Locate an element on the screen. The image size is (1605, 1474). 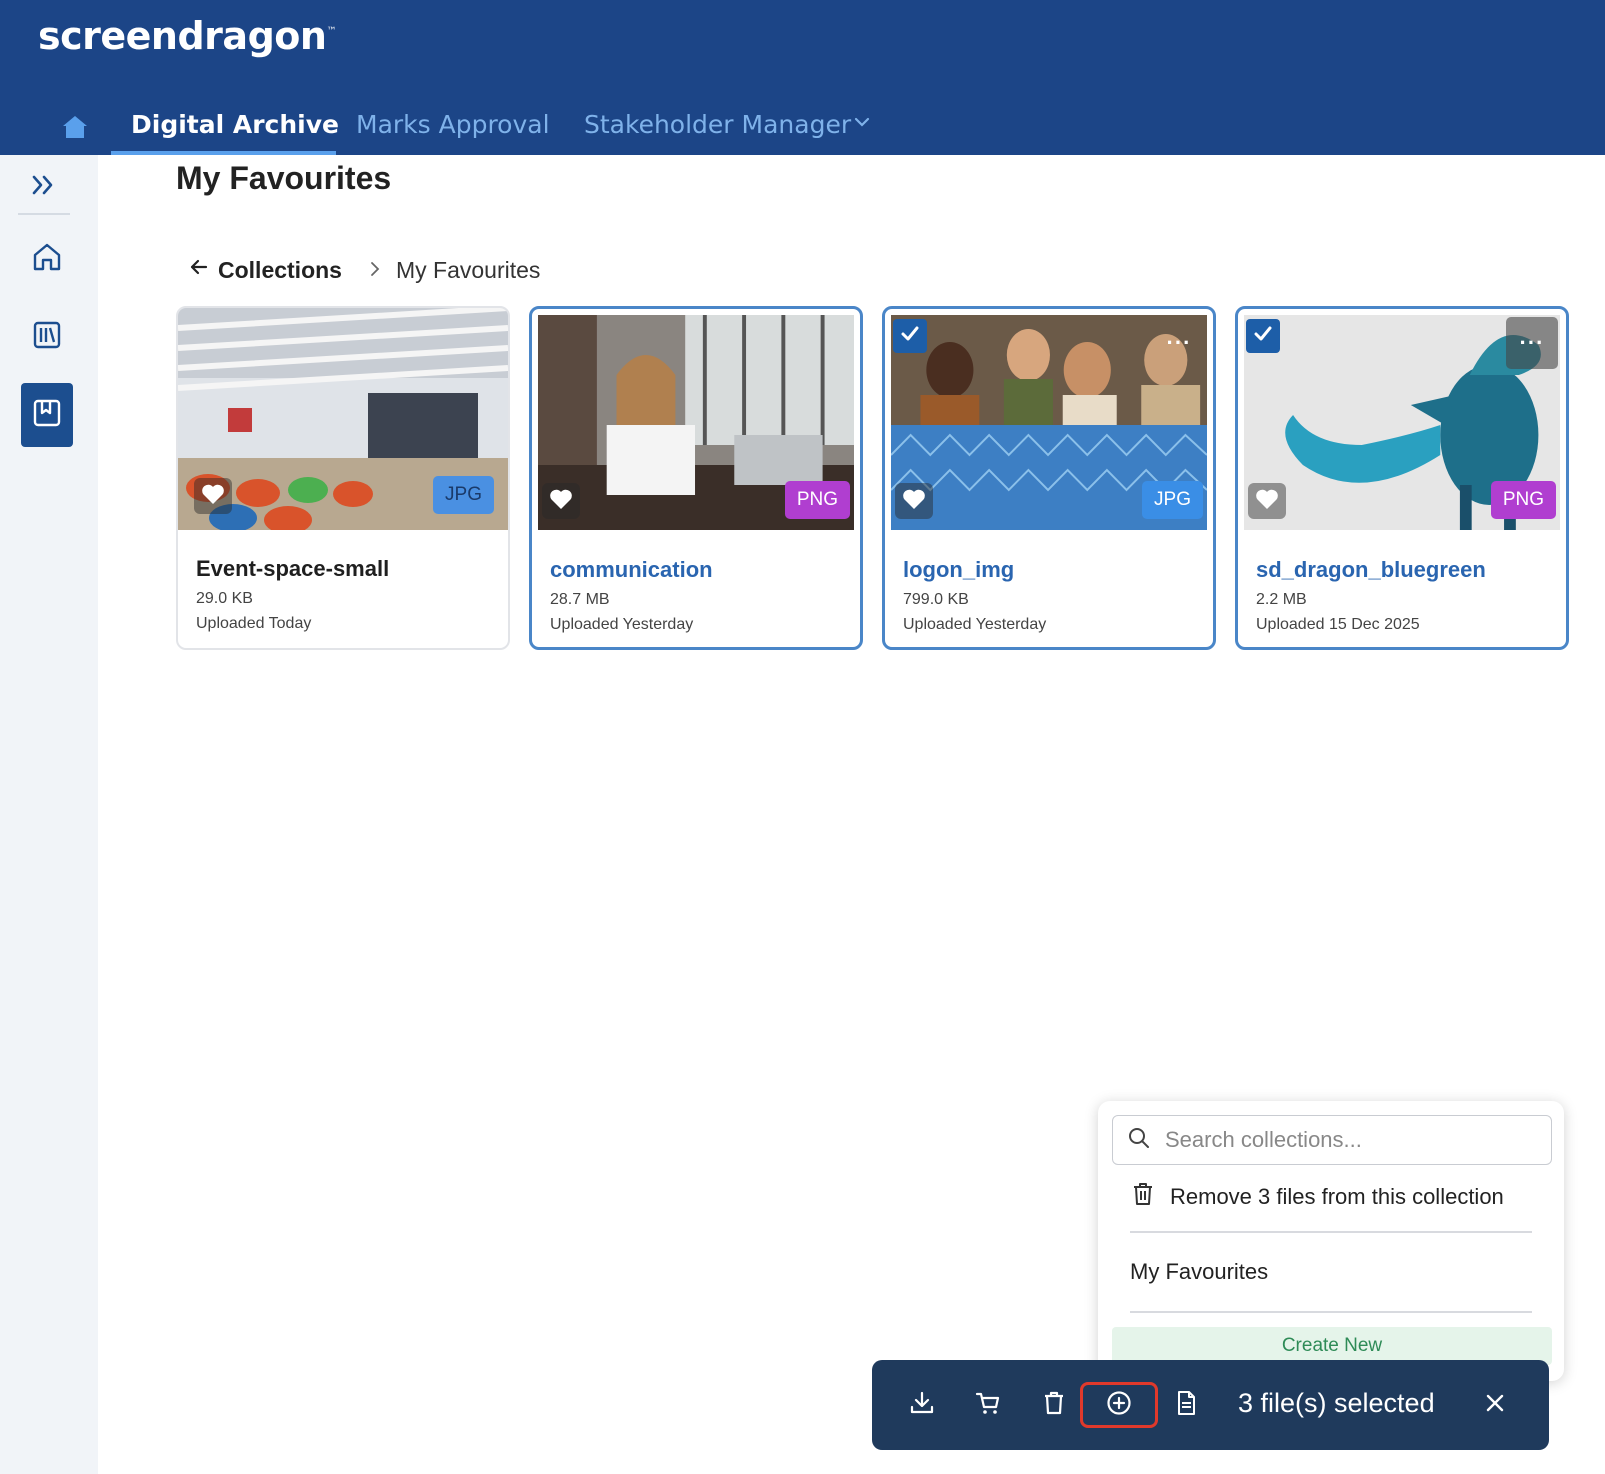
library-icon is located at coordinates (47, 337).